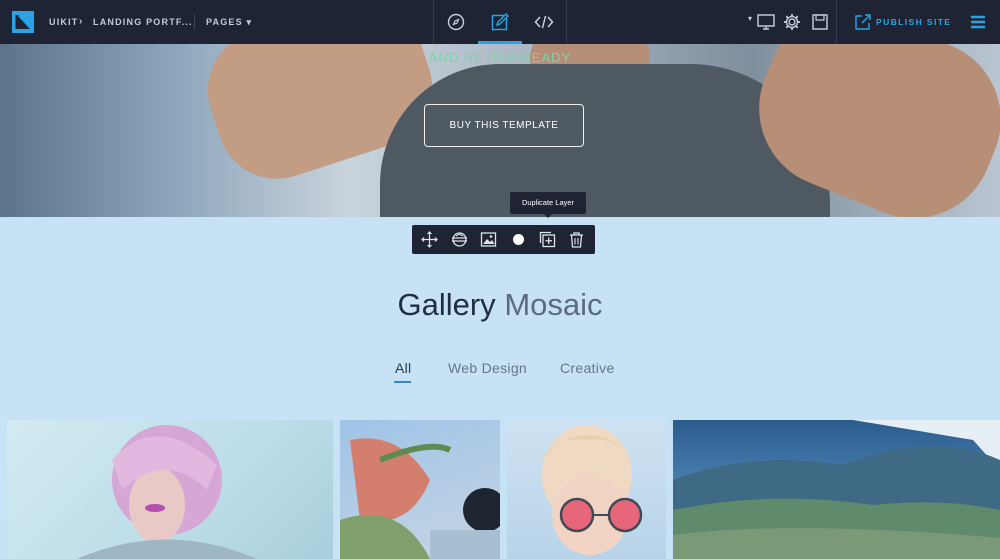 This screenshot has height=559, width=1000. I want to click on pages-dropdown: PAGES ▾, so click(229, 22).